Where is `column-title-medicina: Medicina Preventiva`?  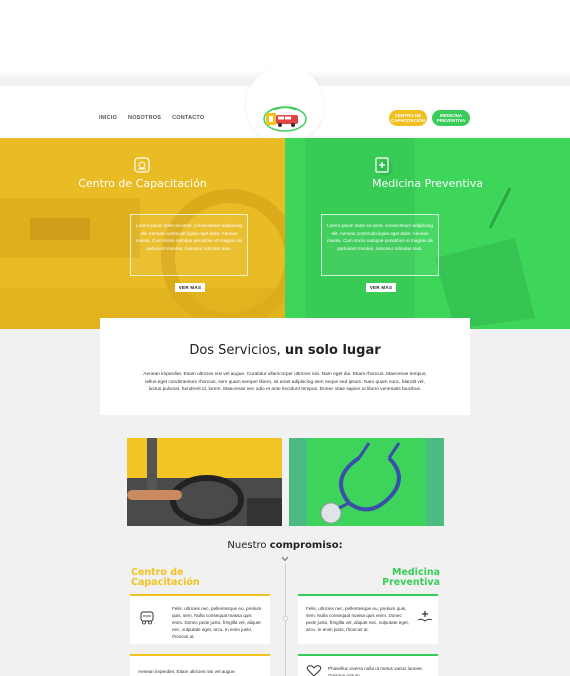
column-title-medicina: Medicina Preventiva is located at coordinates (411, 577).